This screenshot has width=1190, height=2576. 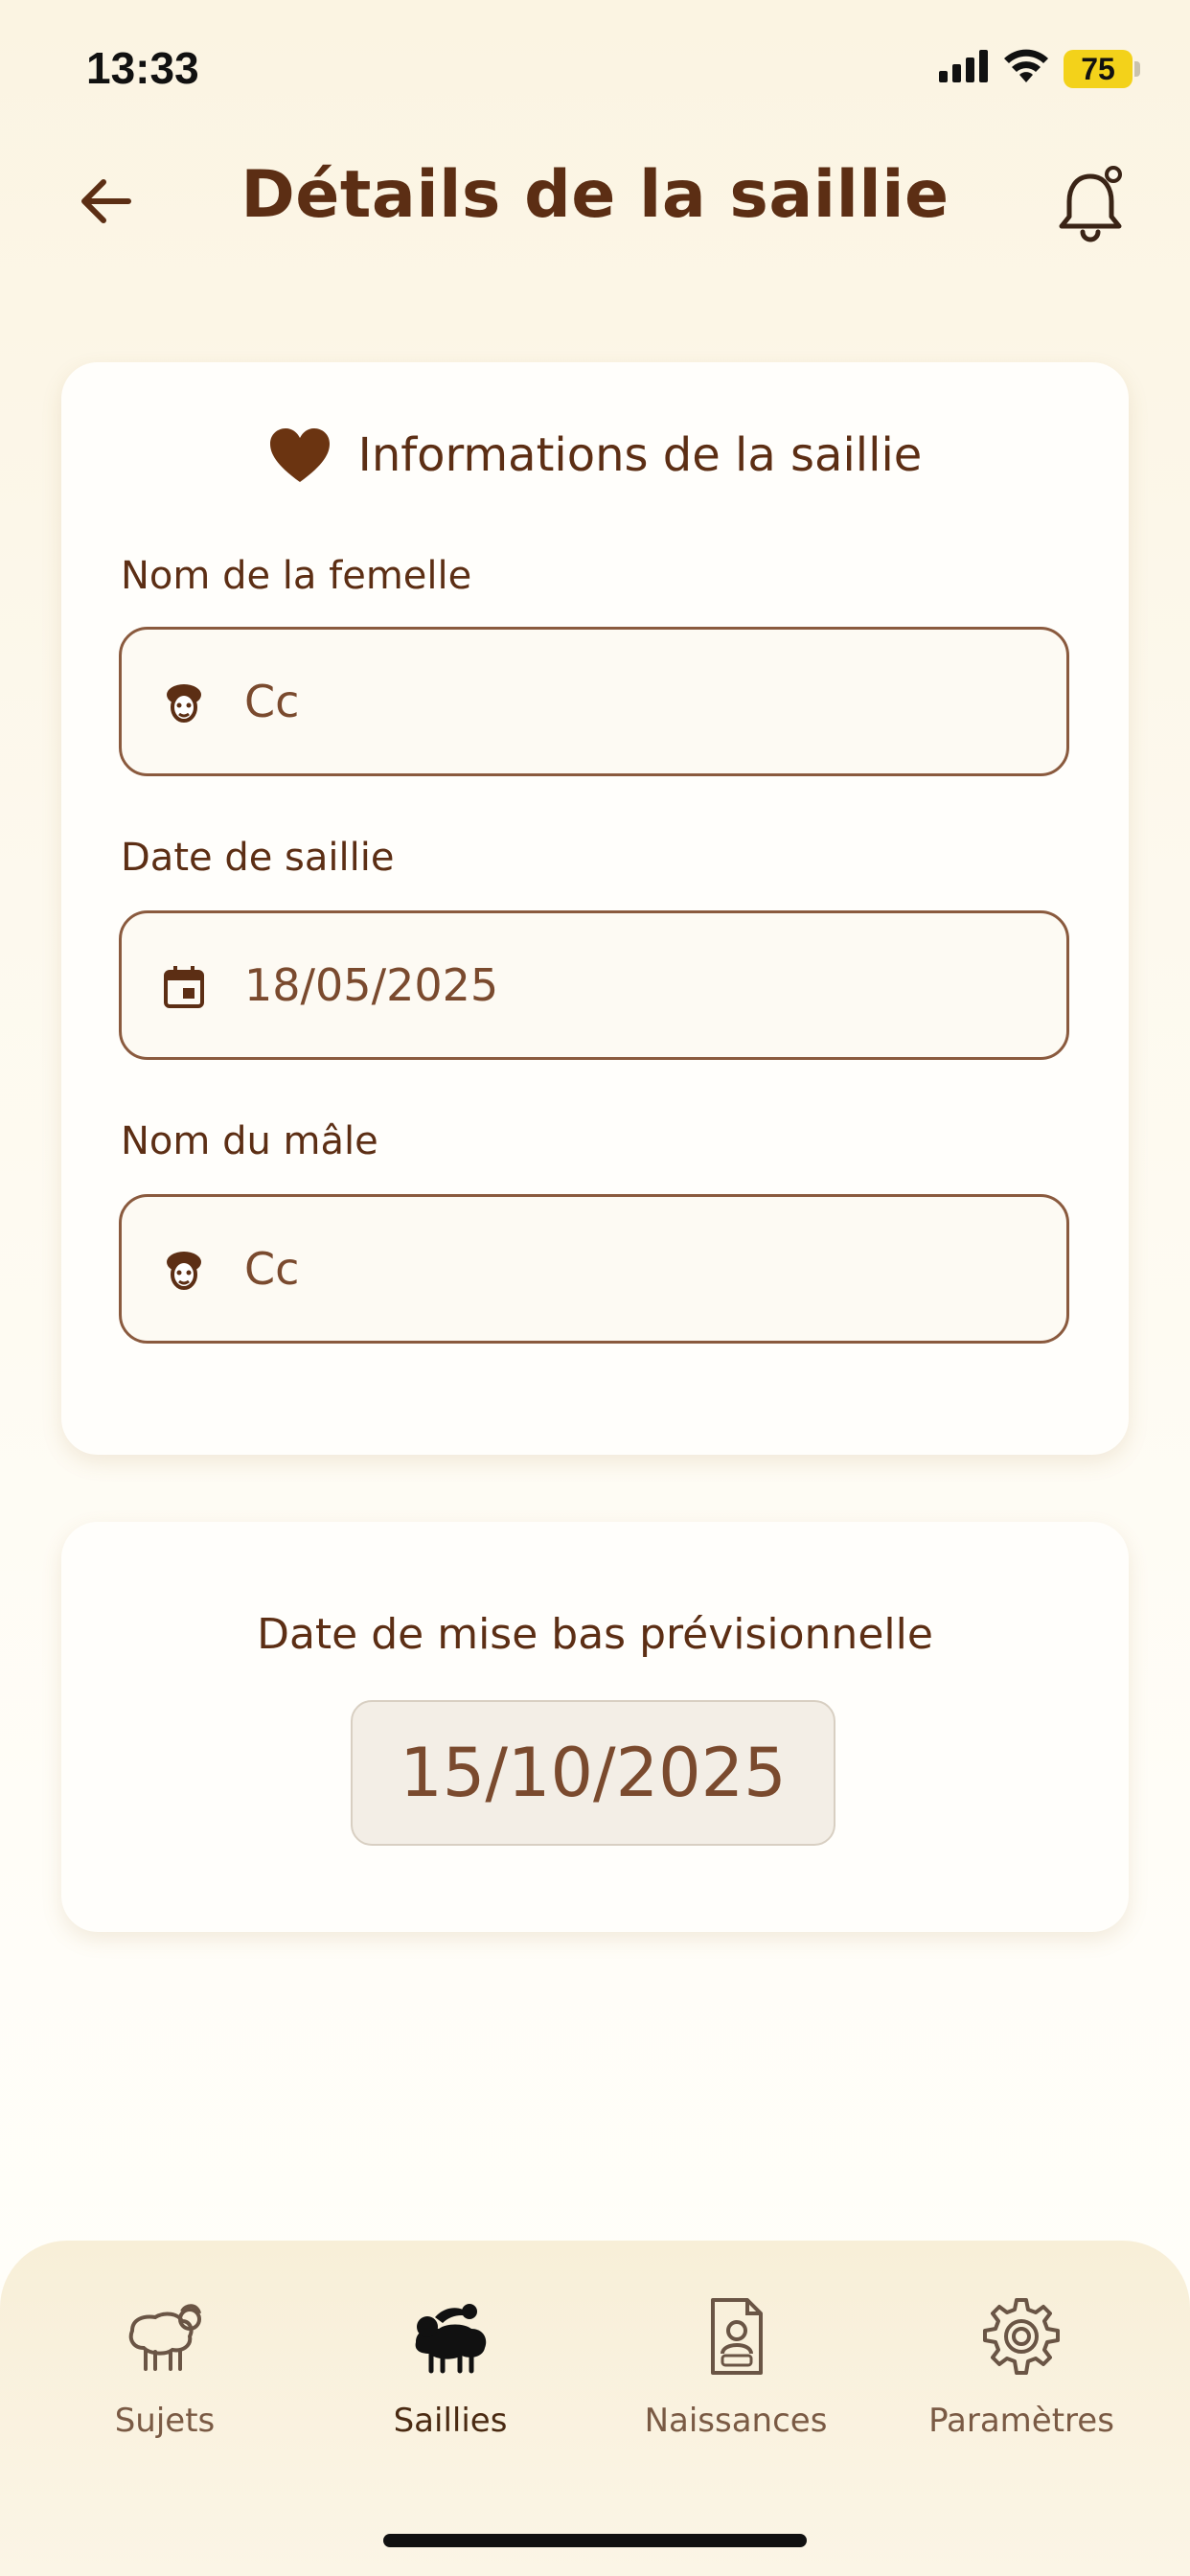 I want to click on due-date-value: 15/10/2025, so click(x=593, y=1773).